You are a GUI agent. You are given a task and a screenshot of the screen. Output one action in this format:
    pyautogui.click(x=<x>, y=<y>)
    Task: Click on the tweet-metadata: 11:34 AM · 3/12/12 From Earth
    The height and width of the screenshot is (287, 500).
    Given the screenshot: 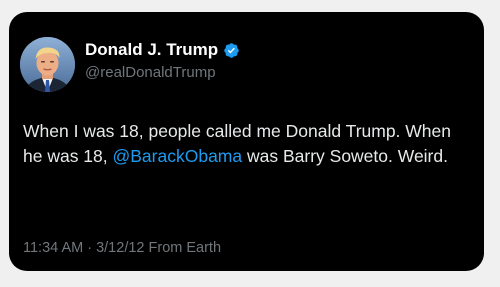 What is the action you would take?
    pyautogui.click(x=122, y=248)
    